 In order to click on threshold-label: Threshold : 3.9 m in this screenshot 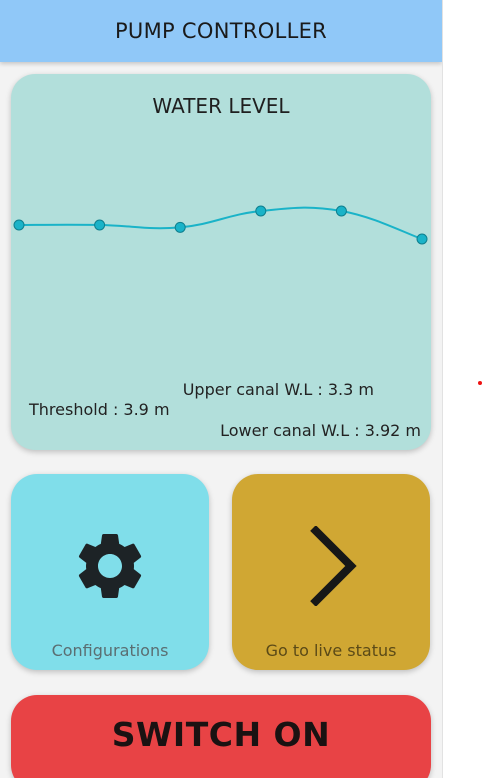, I will do `click(99, 409)`.